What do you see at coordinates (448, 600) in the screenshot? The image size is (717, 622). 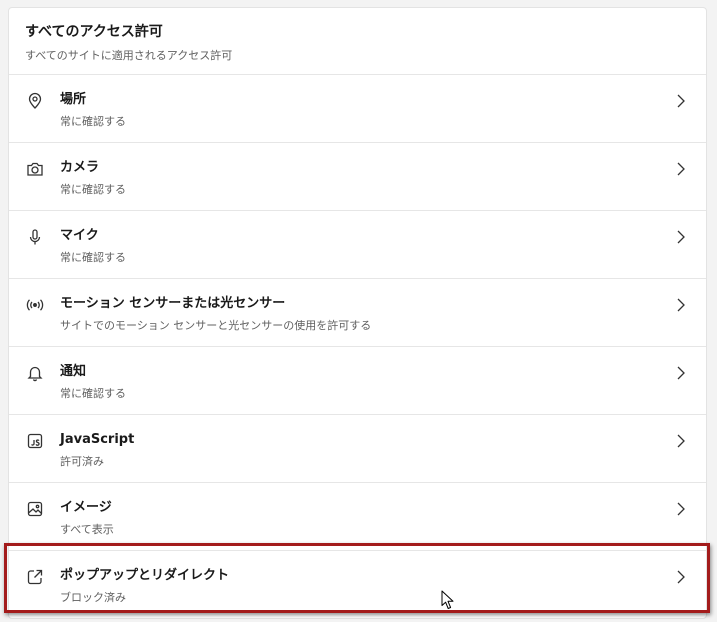 I see `mouse-cursor-icon` at bounding box center [448, 600].